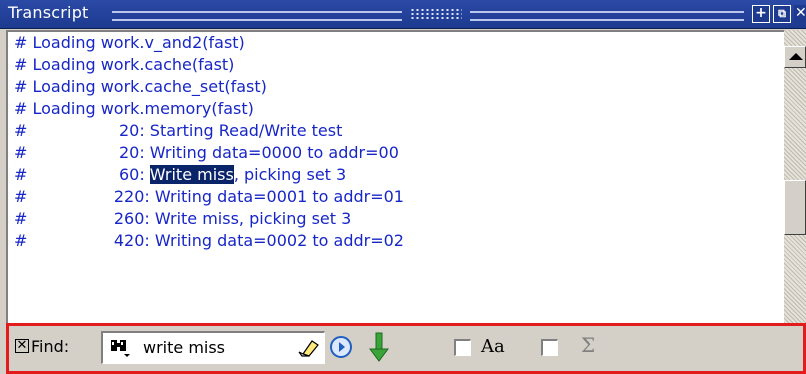  What do you see at coordinates (493, 346) in the screenshot?
I see `match-case-label: Aa` at bounding box center [493, 346].